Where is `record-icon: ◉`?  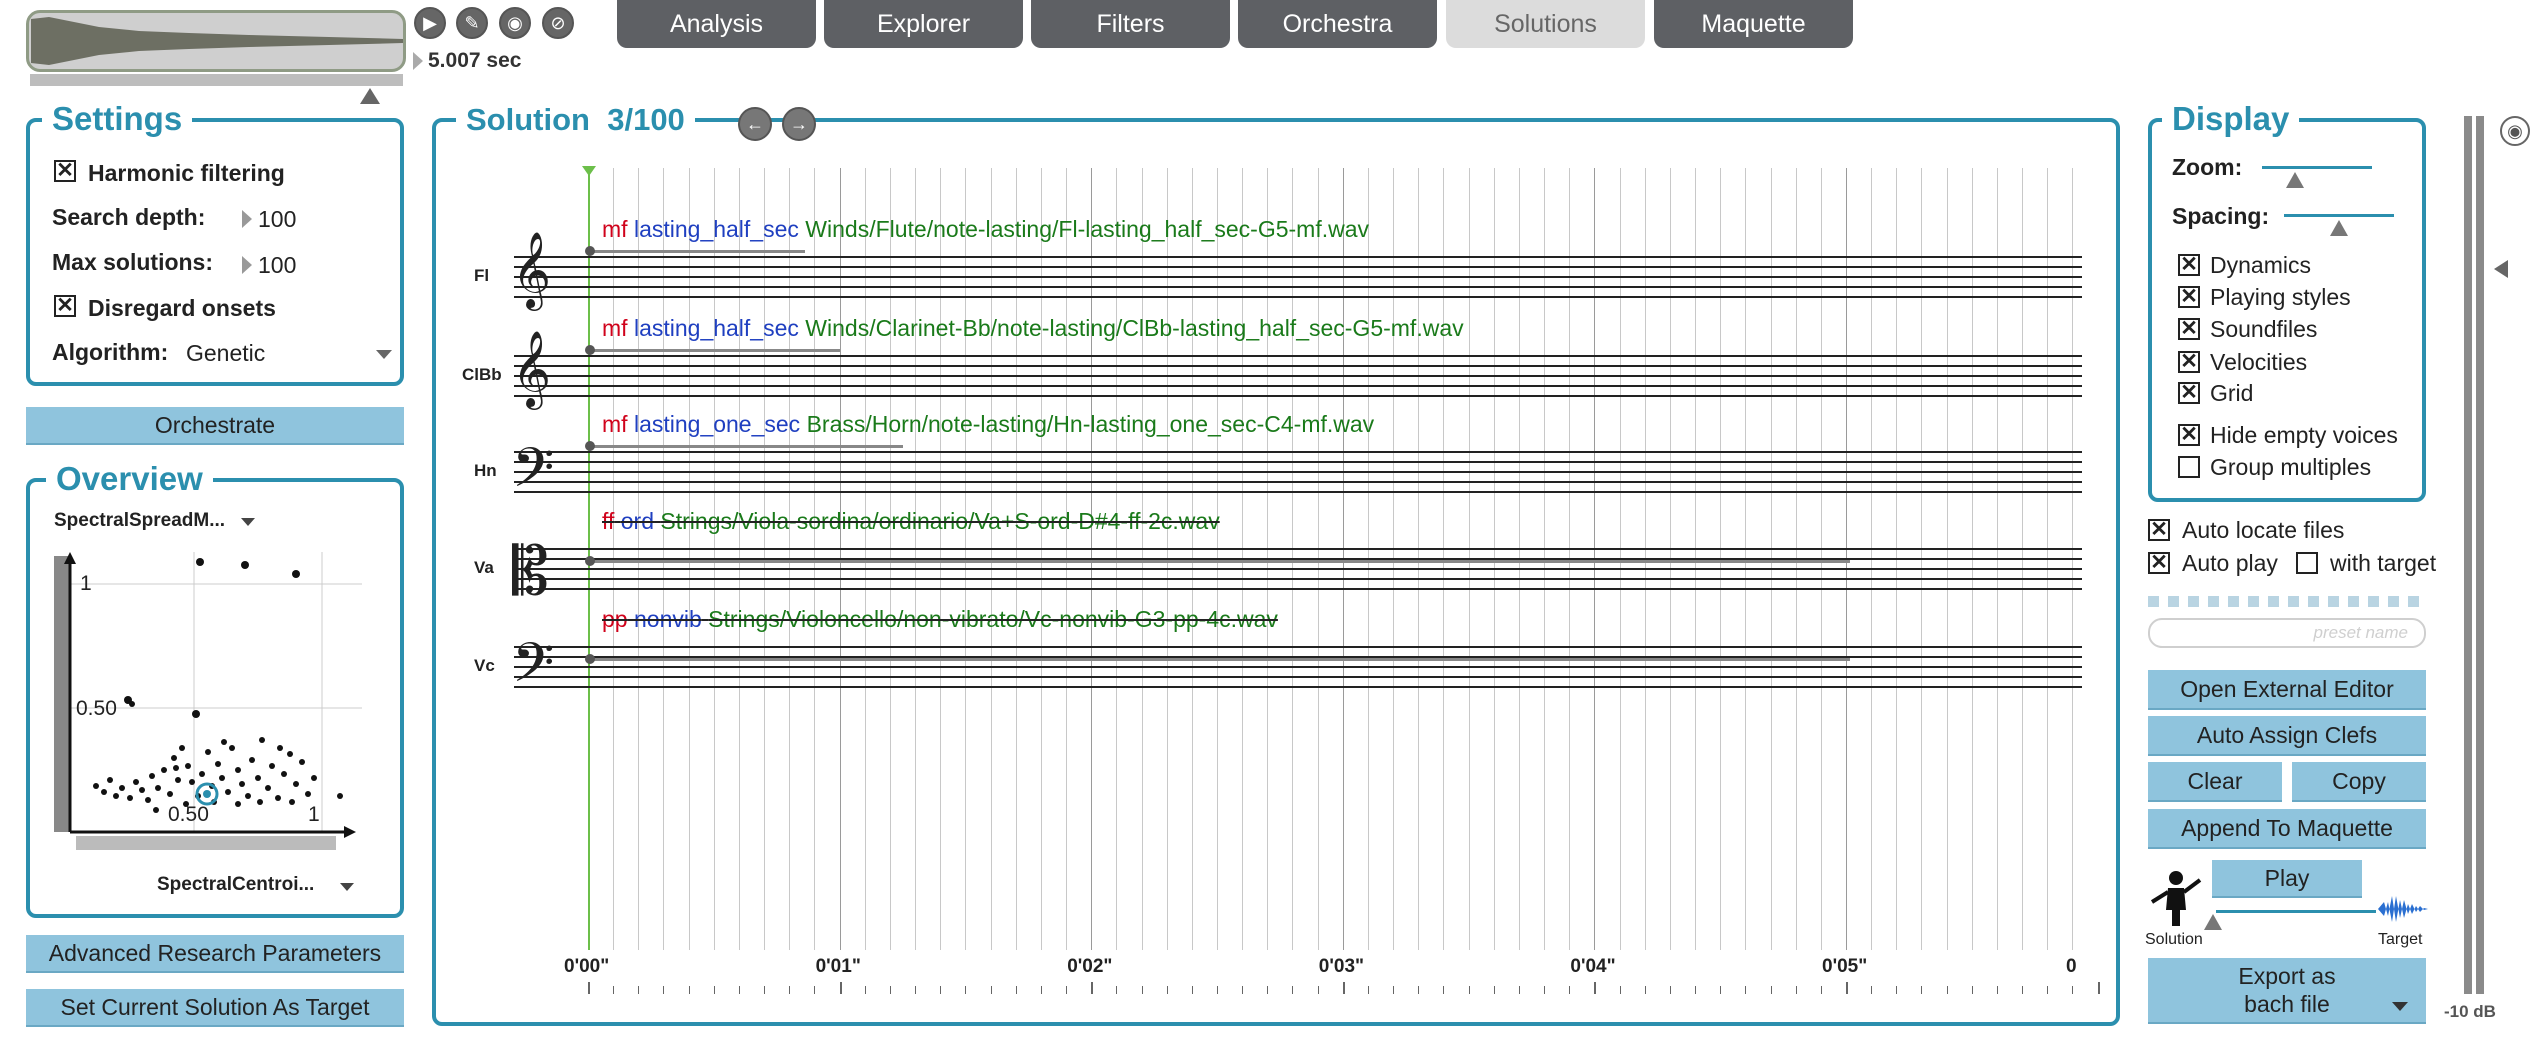
record-icon: ◉ is located at coordinates (515, 23).